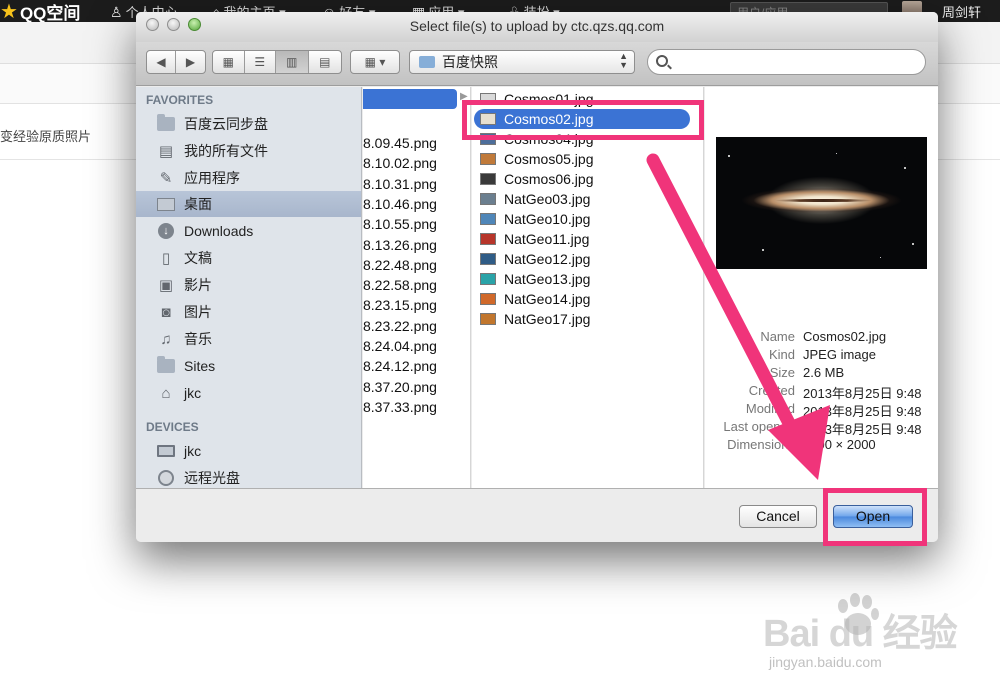  What do you see at coordinates (771, 390) in the screenshot?
I see `info-key: Created` at bounding box center [771, 390].